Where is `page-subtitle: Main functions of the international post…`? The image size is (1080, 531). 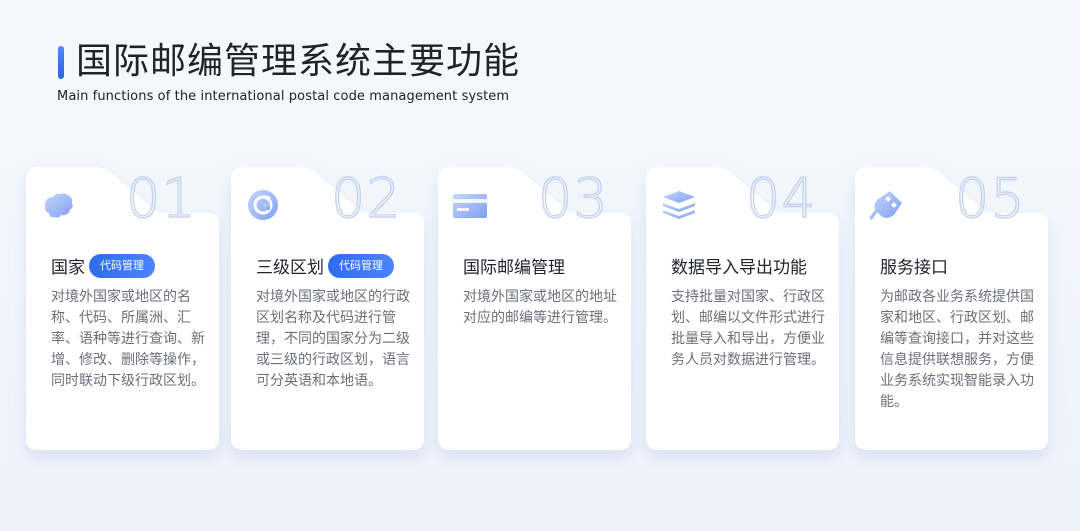
page-subtitle: Main functions of the international post… is located at coordinates (283, 96).